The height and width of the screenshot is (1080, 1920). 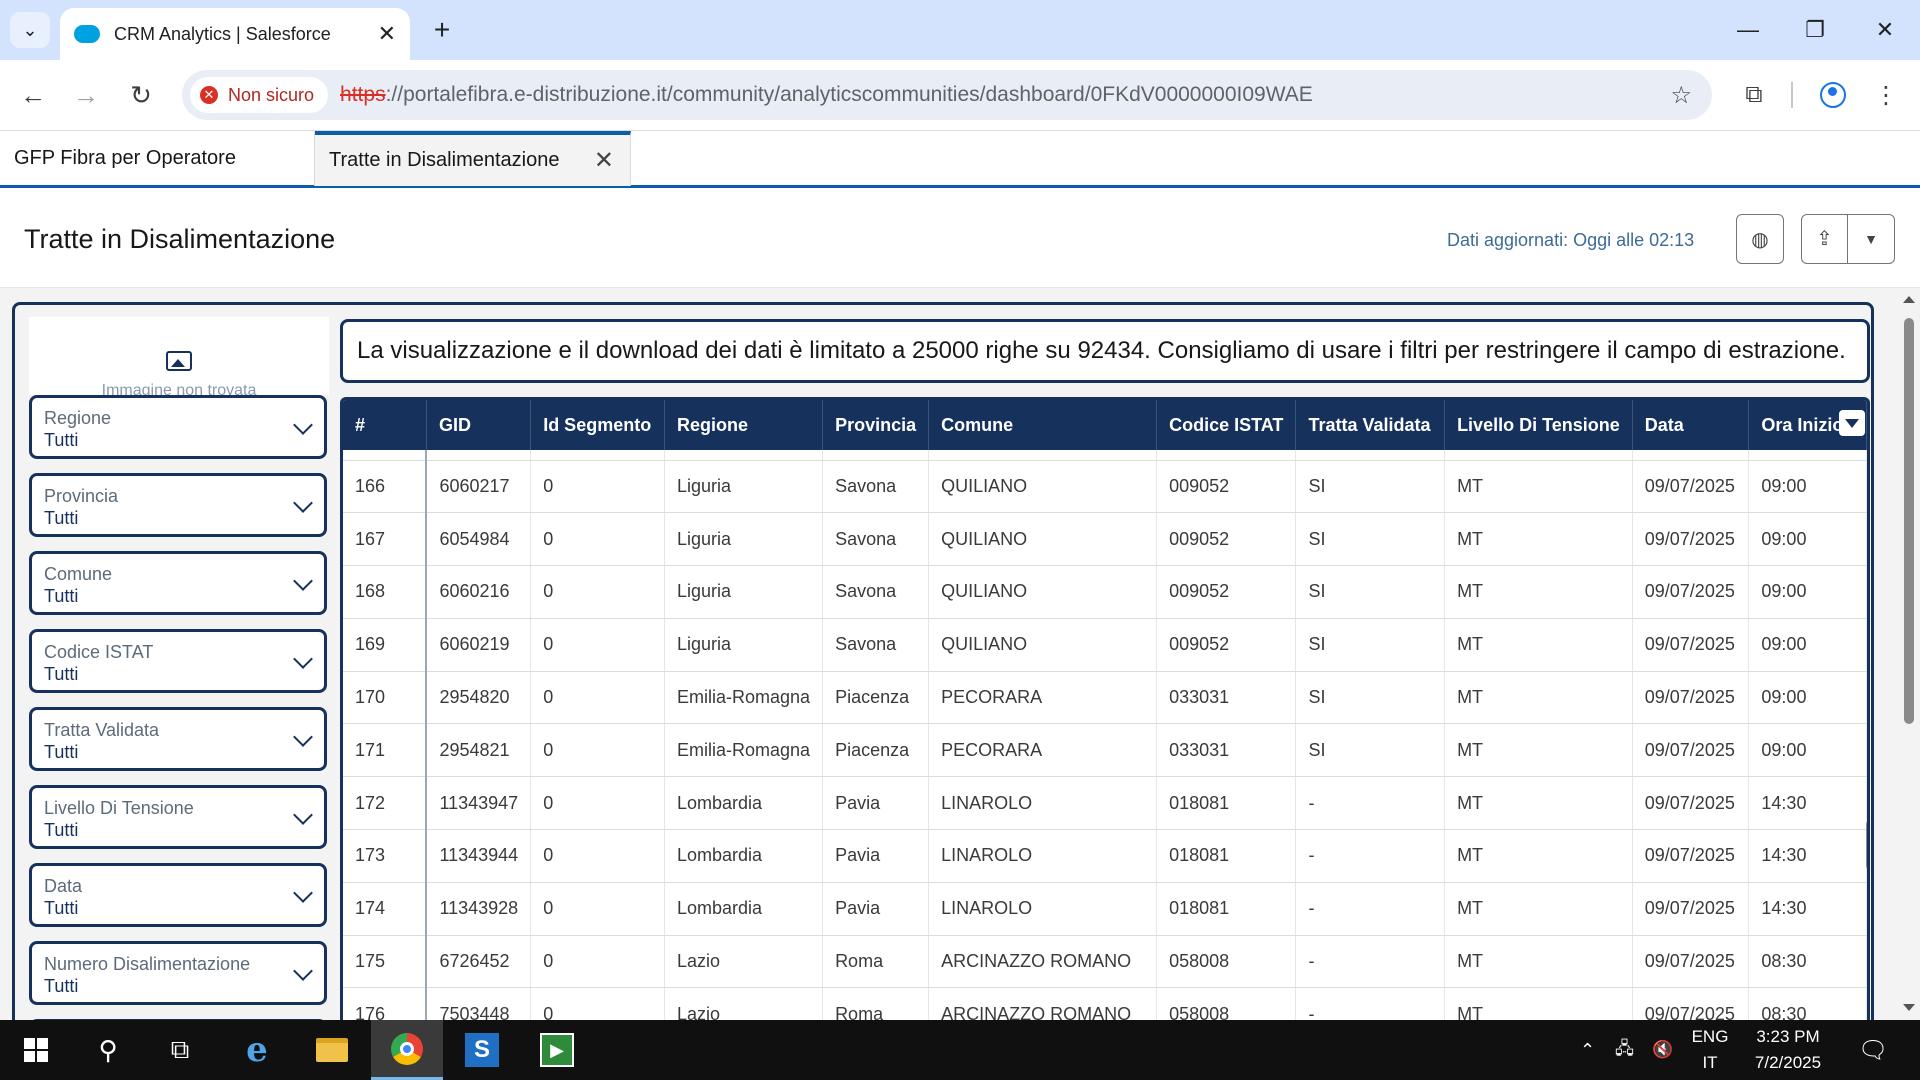 I want to click on table-cell: -, so click(x=1370, y=856).